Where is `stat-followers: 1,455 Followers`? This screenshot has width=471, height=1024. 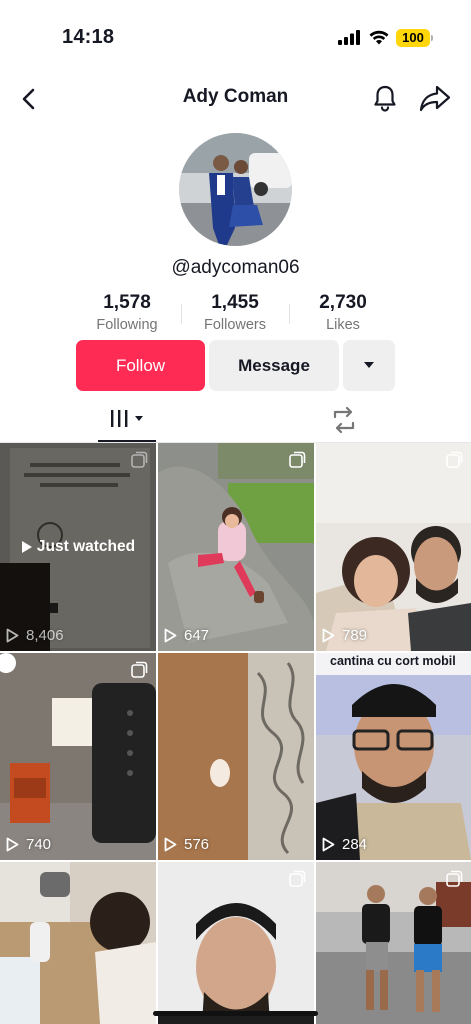
stat-followers: 1,455 Followers is located at coordinates (235, 312).